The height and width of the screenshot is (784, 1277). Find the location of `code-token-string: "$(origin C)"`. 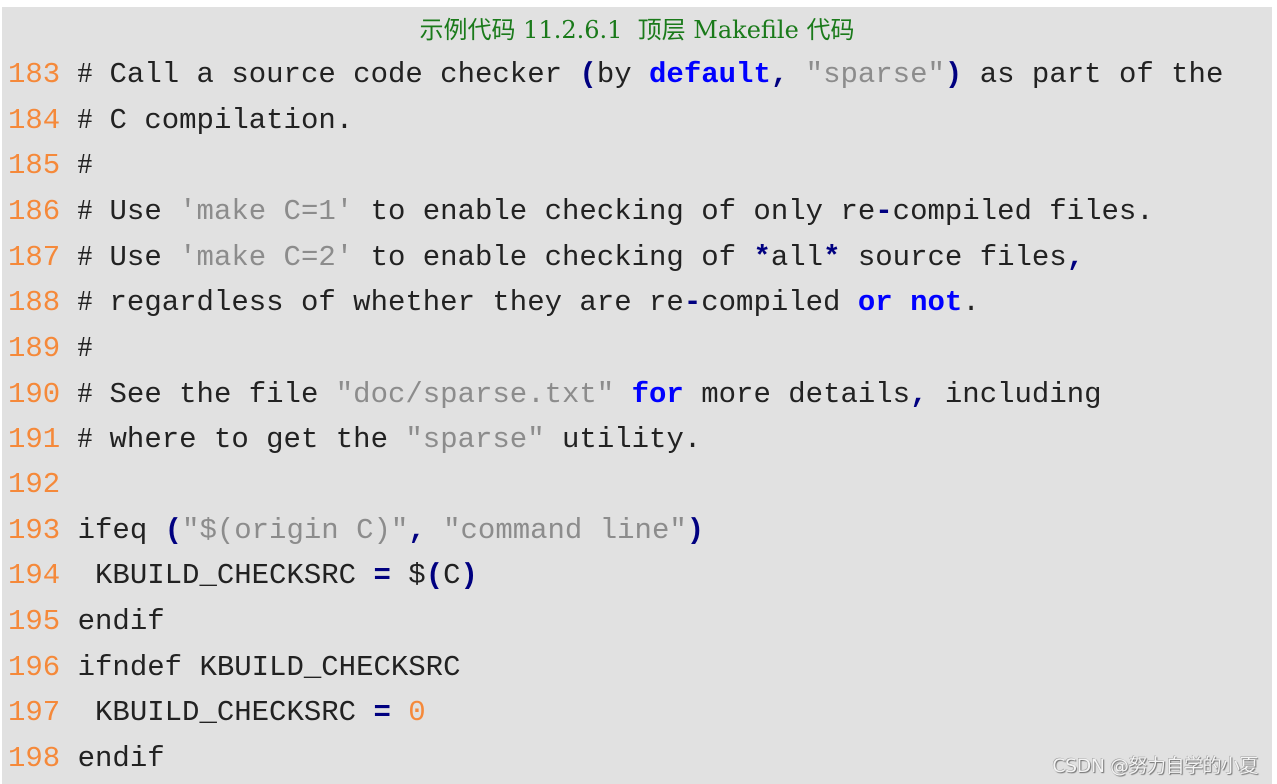

code-token-string: "$(origin C)" is located at coordinates (295, 530).